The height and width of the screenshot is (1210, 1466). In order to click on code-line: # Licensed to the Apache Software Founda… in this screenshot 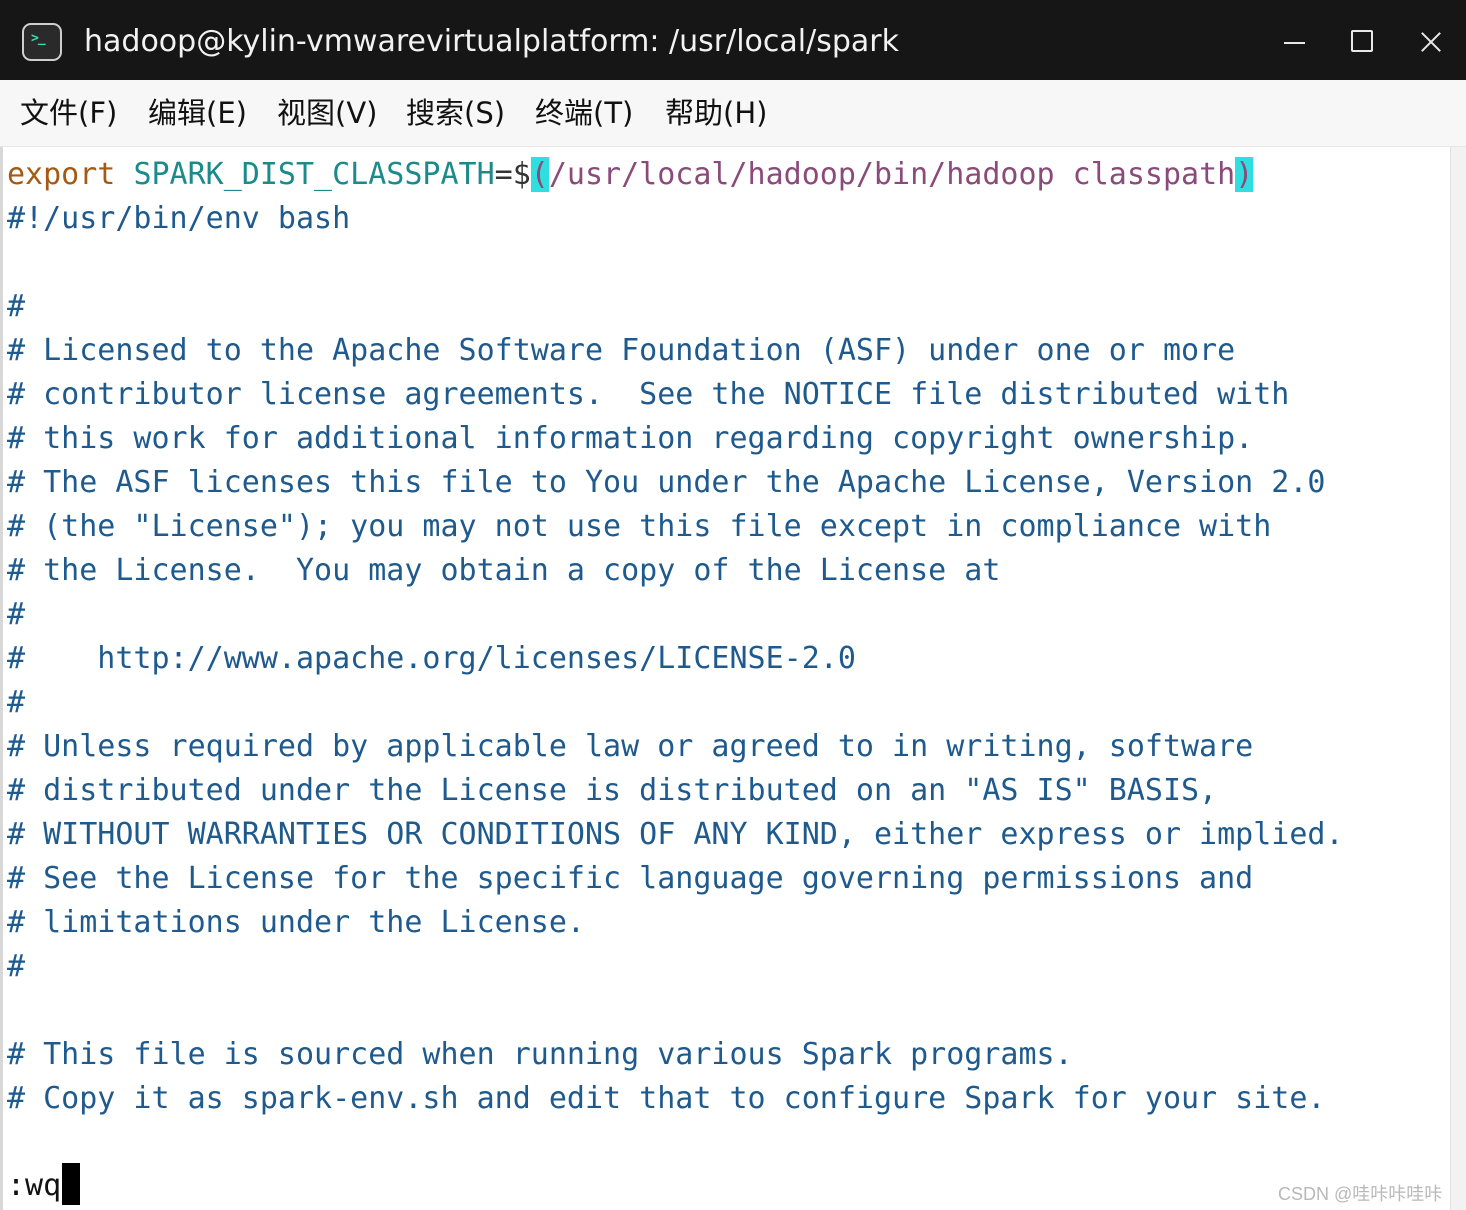, I will do `click(621, 350)`.